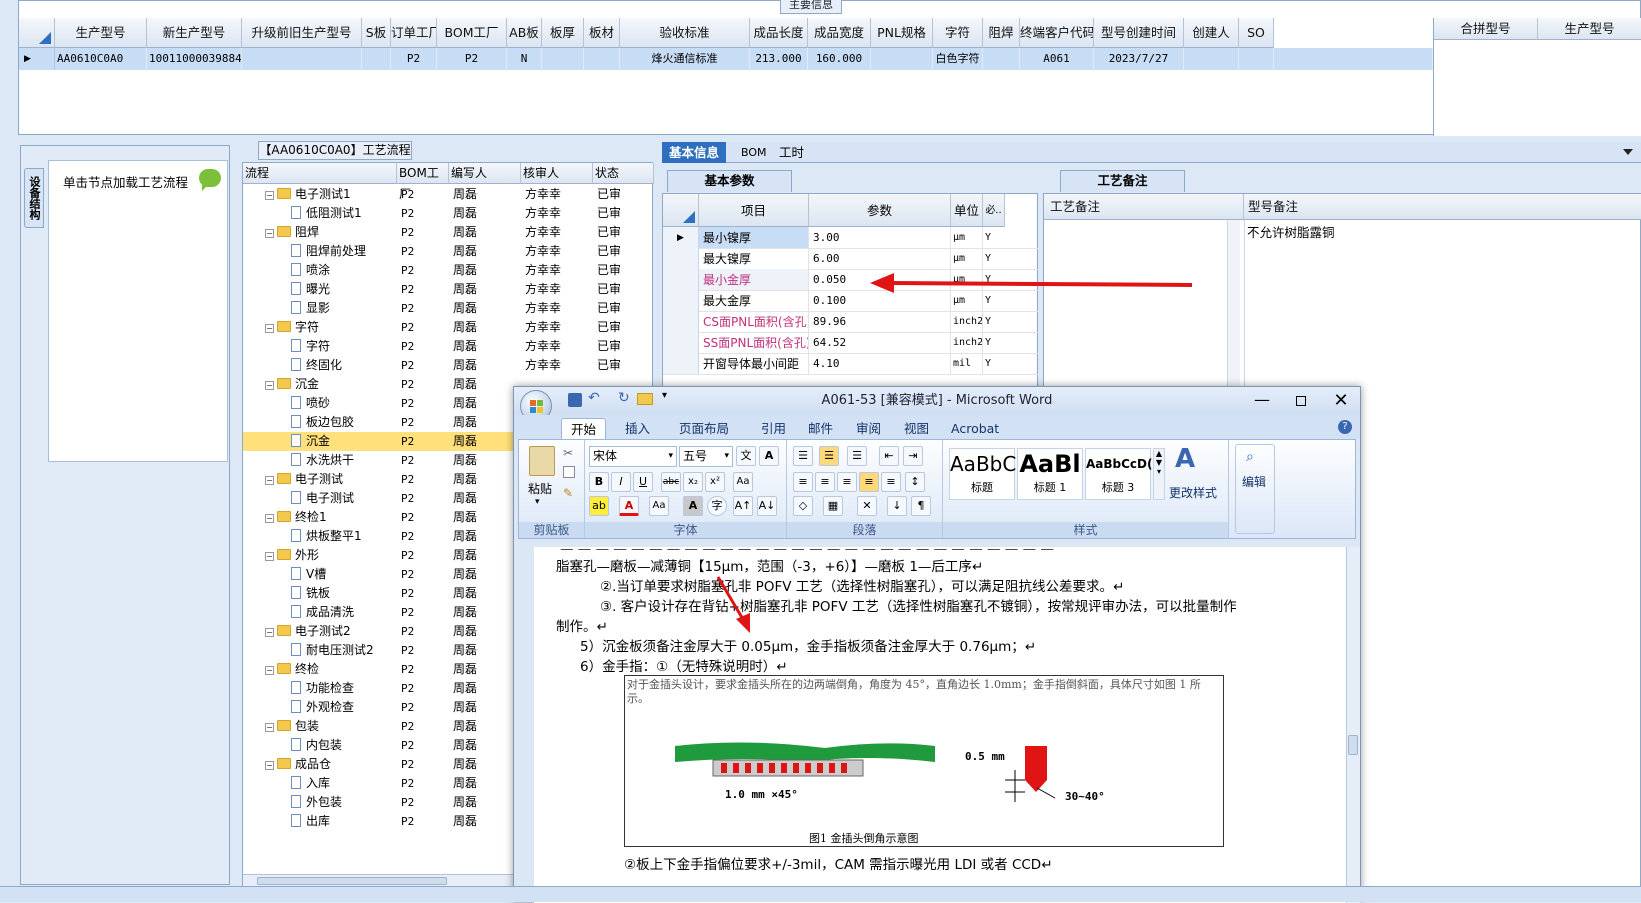 The height and width of the screenshot is (903, 1641). I want to click on ribbon-tab-insert: 插入, so click(637, 428).